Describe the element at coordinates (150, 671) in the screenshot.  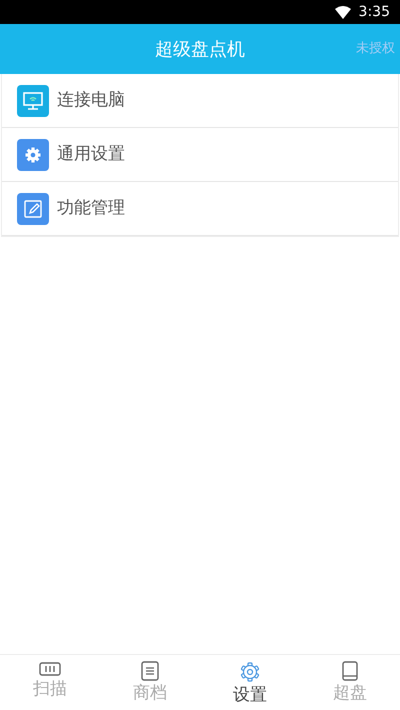
I see `document-icon` at that location.